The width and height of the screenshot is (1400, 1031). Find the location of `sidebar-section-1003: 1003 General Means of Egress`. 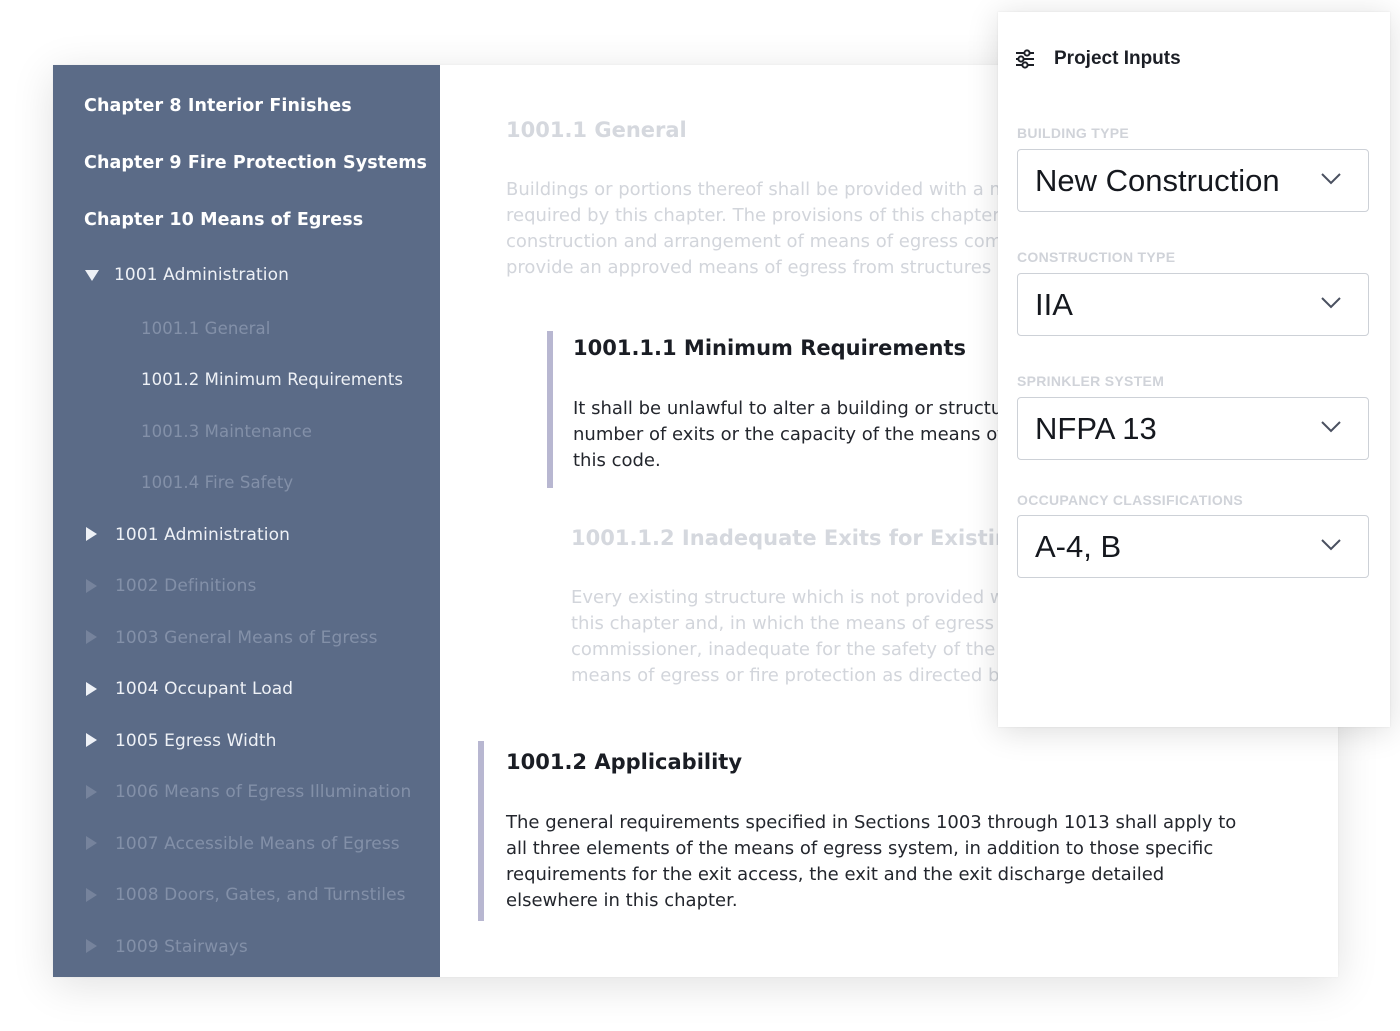

sidebar-section-1003: 1003 General Means of Egress is located at coordinates (246, 638).